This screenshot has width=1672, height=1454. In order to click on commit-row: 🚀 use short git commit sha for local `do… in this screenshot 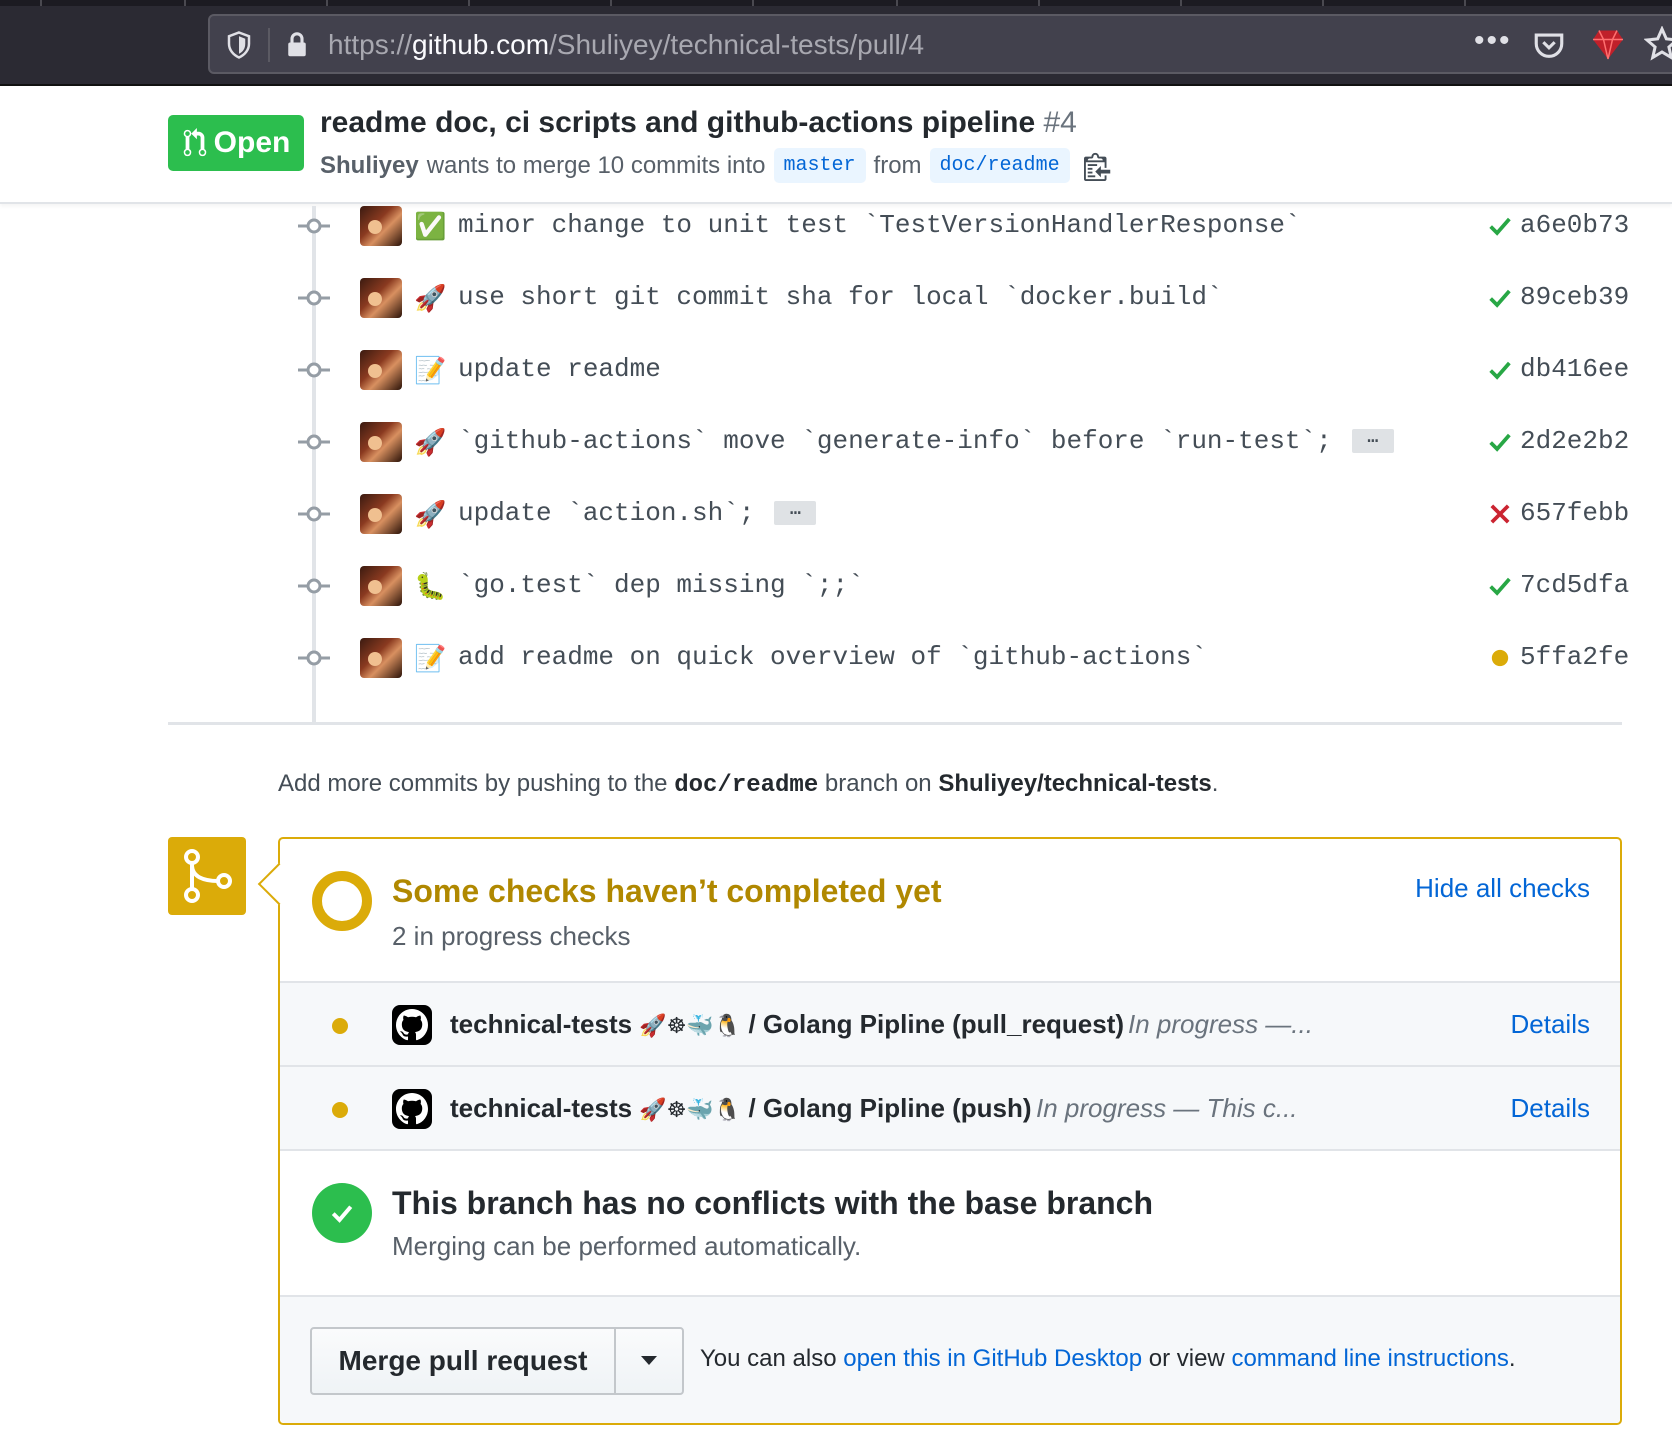, I will do `click(836, 298)`.